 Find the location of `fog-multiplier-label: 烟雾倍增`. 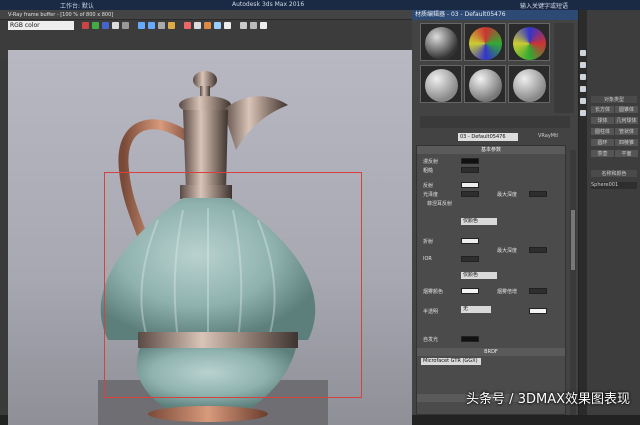

fog-multiplier-label: 烟雾倍增 is located at coordinates (507, 291).